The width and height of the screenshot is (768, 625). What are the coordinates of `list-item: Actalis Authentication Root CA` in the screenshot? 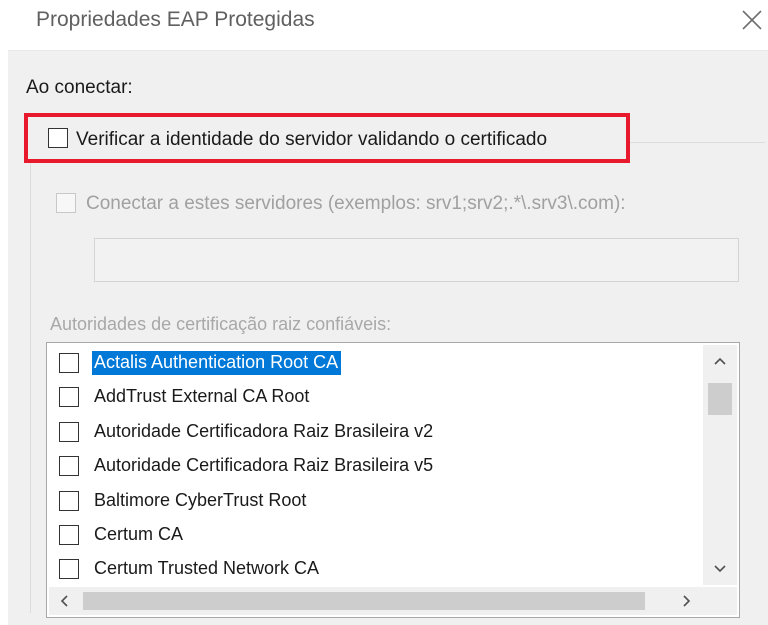 It's located at (372, 363).